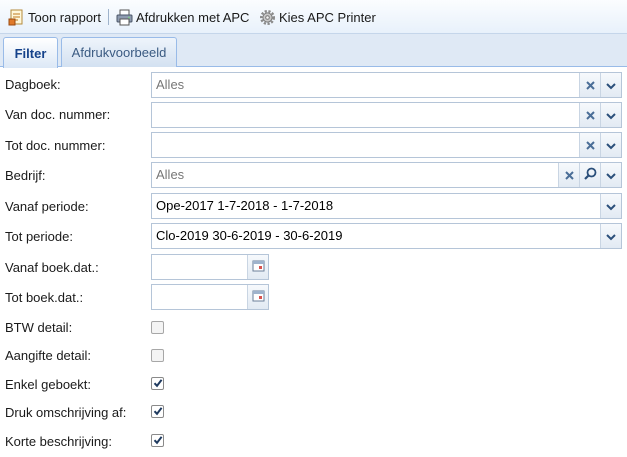  Describe the element at coordinates (33, 84) in the screenshot. I see `dagboek-label: Dagboek:` at that location.